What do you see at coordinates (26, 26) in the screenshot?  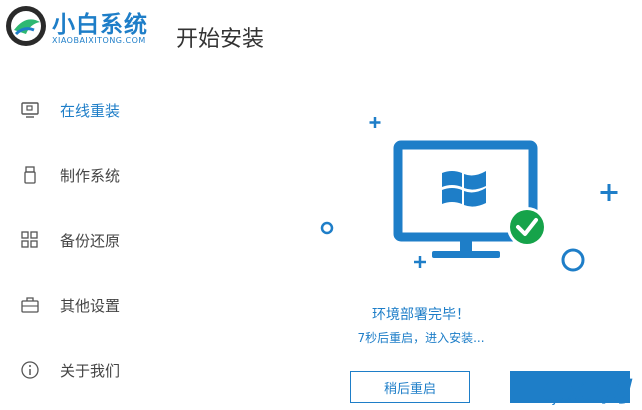 I see `logo-icon` at bounding box center [26, 26].